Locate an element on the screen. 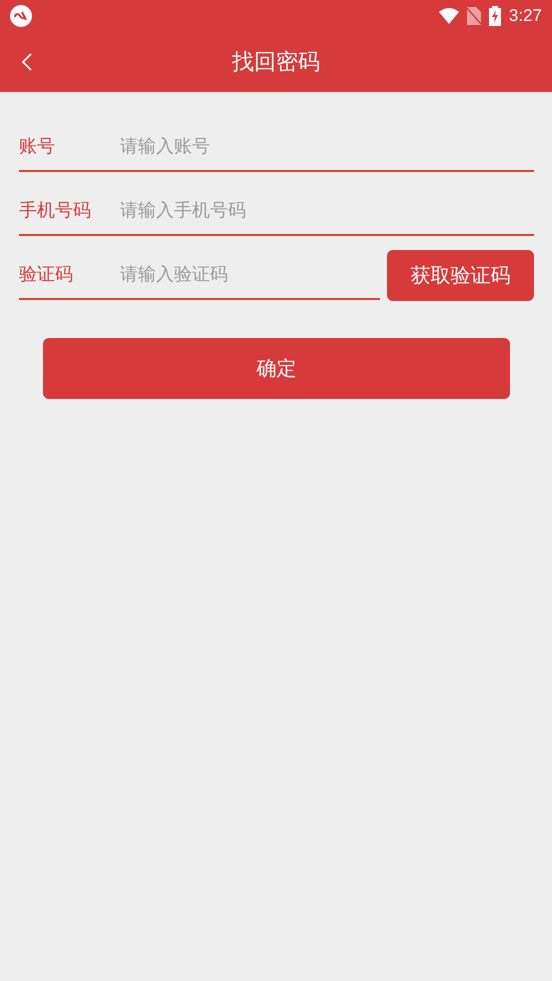 The width and height of the screenshot is (552, 981). battery-charging-icon is located at coordinates (494, 16).